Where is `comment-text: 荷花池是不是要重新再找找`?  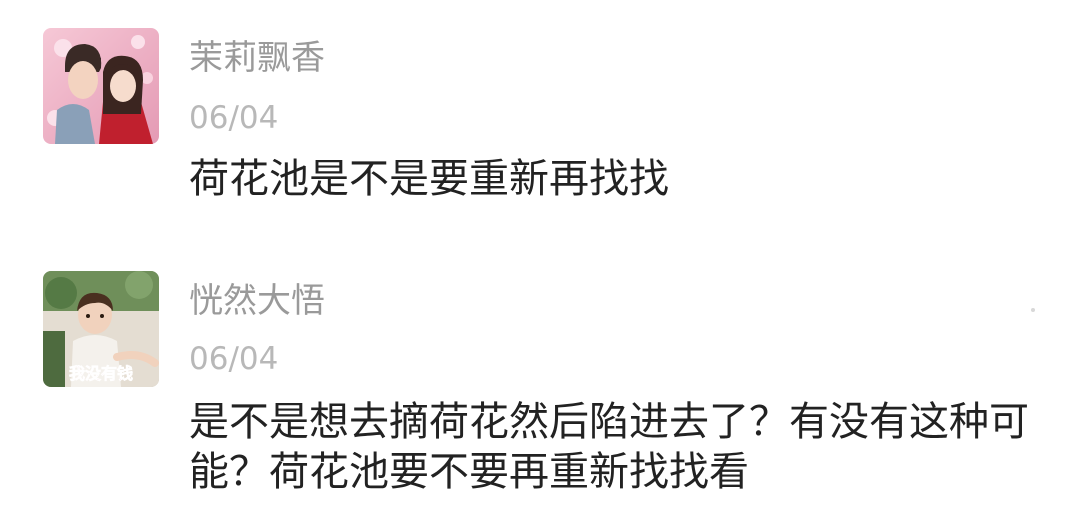 comment-text: 荷花池是不是要重新再找找 is located at coordinates (429, 179).